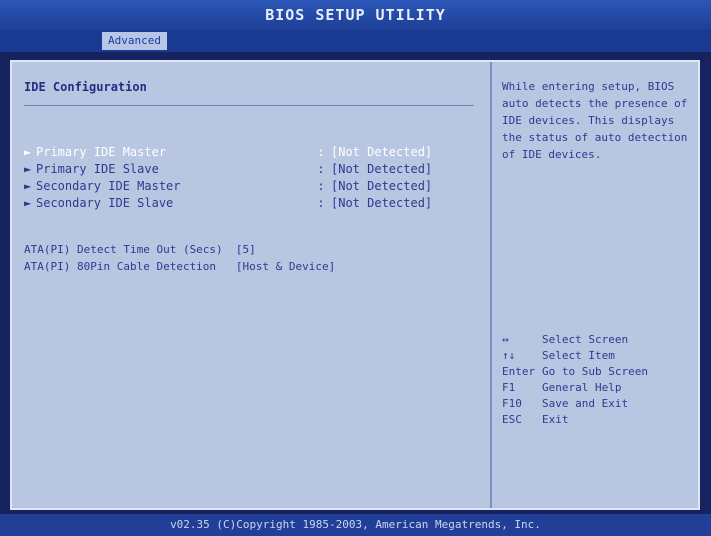  What do you see at coordinates (509, 355) in the screenshot?
I see `arrow-up-down-icon: ↑↓` at bounding box center [509, 355].